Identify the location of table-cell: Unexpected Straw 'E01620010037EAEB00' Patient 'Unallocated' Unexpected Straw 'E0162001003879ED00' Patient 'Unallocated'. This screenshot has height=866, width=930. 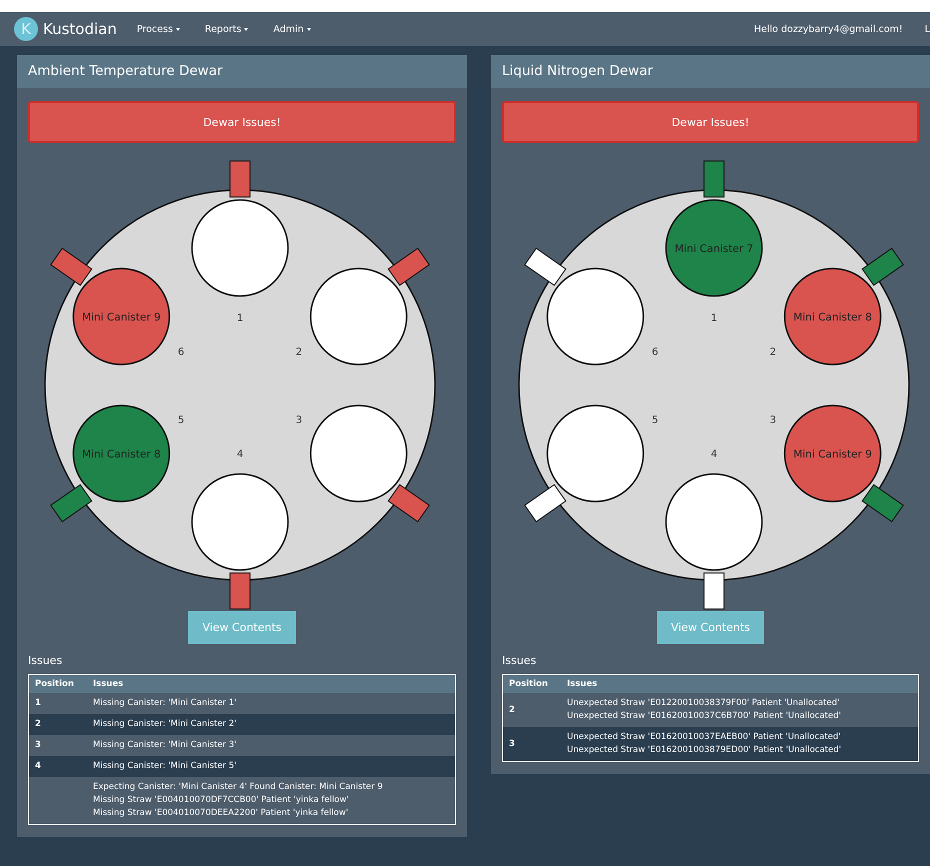
(739, 744).